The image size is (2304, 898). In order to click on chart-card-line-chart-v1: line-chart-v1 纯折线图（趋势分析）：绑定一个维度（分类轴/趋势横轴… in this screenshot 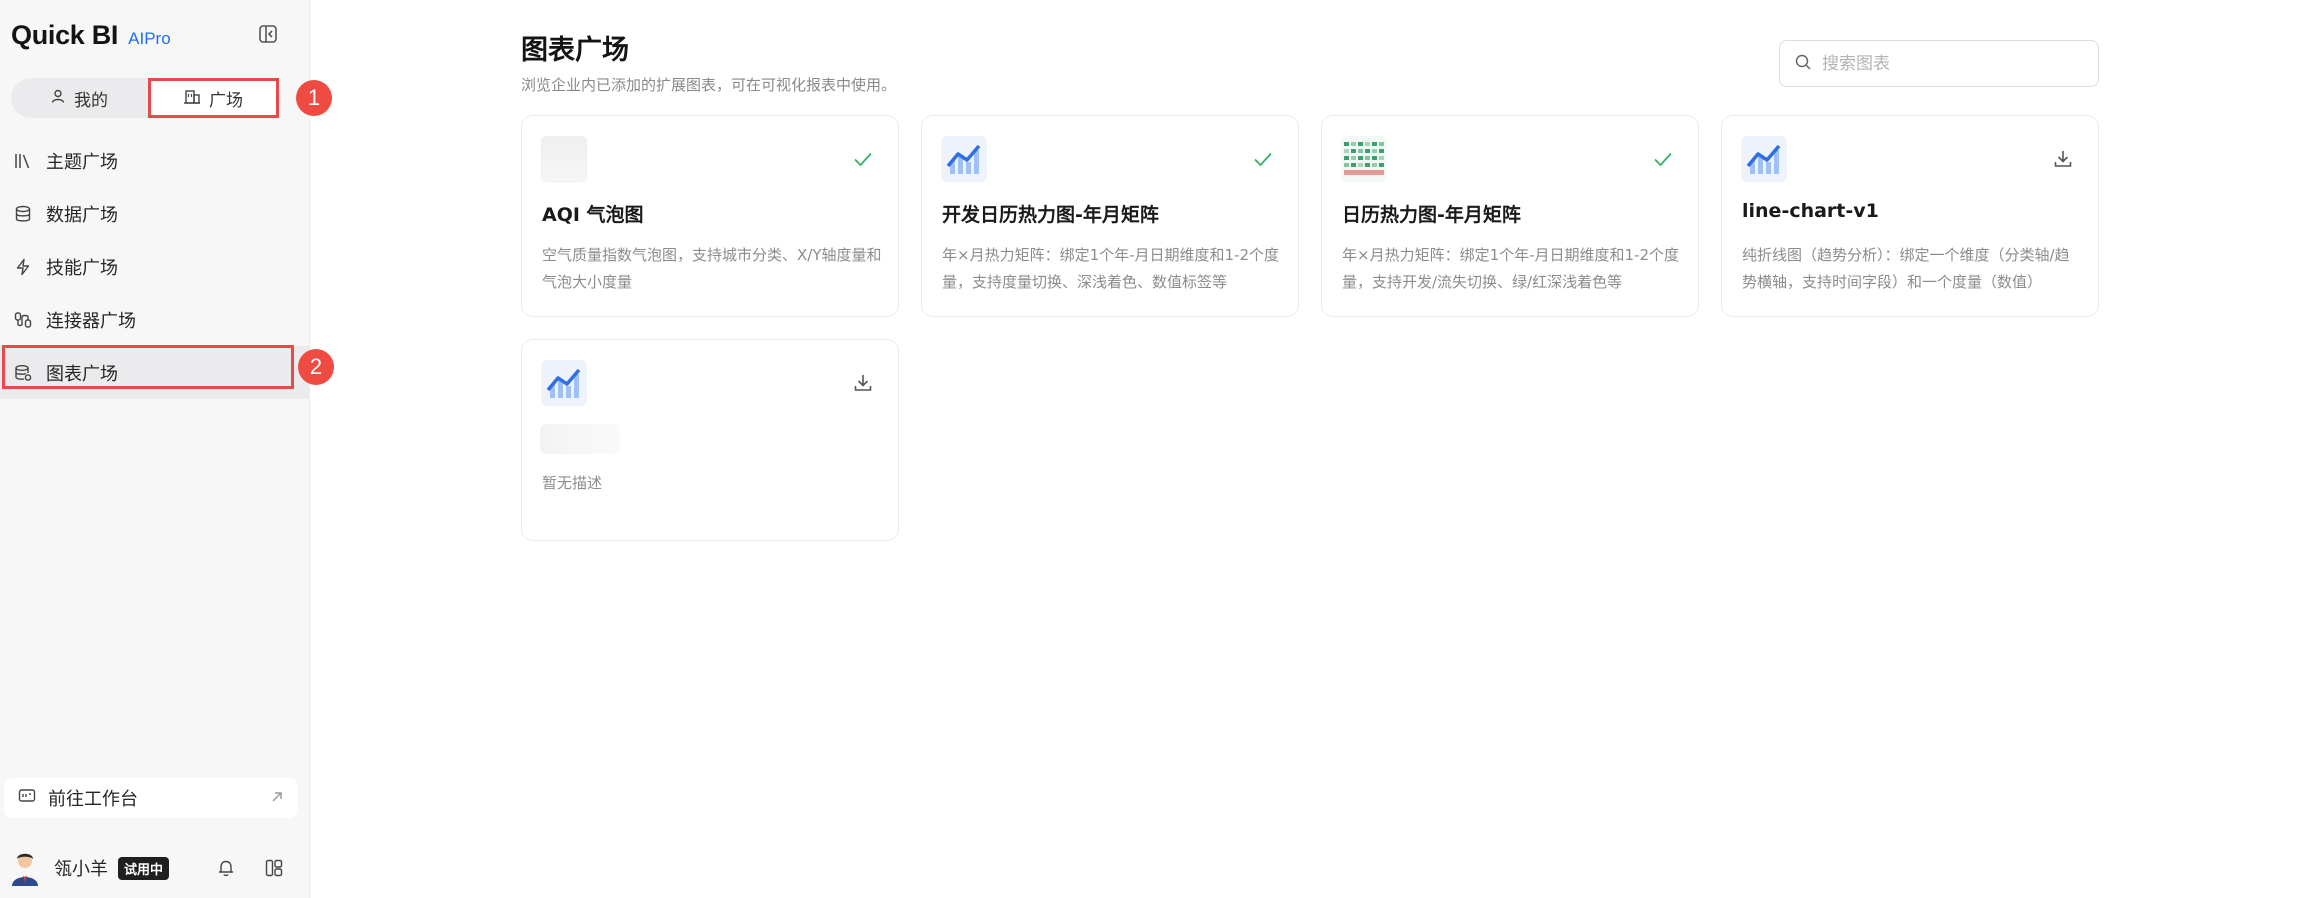, I will do `click(1910, 216)`.